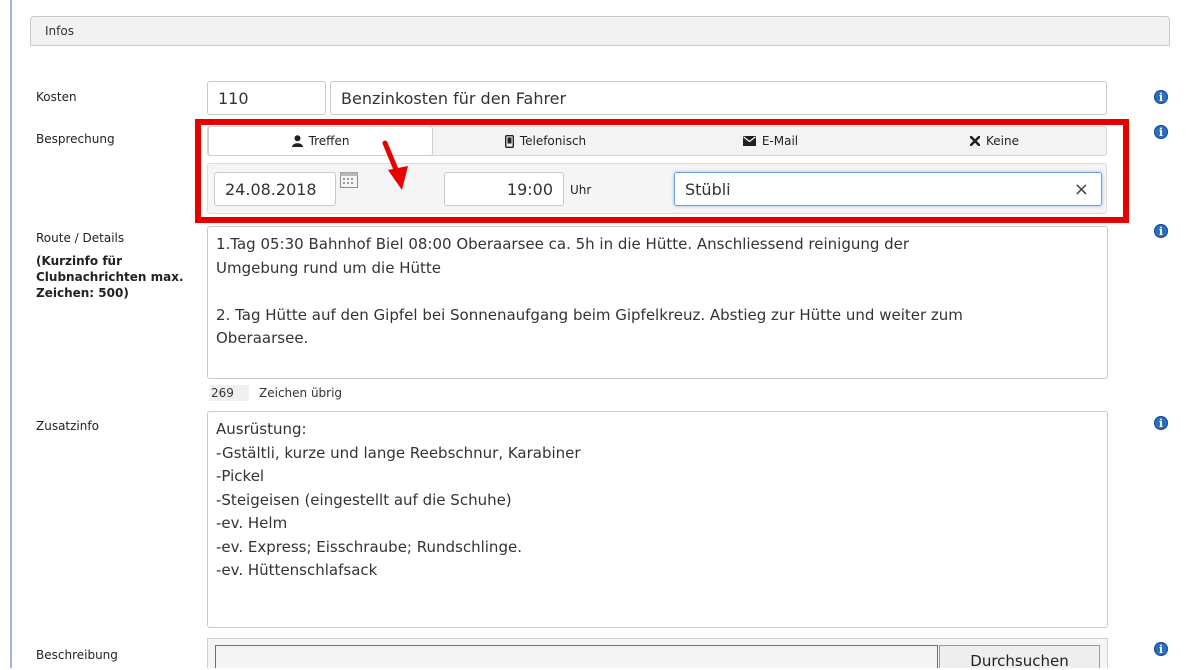  Describe the element at coordinates (75, 139) in the screenshot. I see `besprechung-label: Besprechung` at that location.